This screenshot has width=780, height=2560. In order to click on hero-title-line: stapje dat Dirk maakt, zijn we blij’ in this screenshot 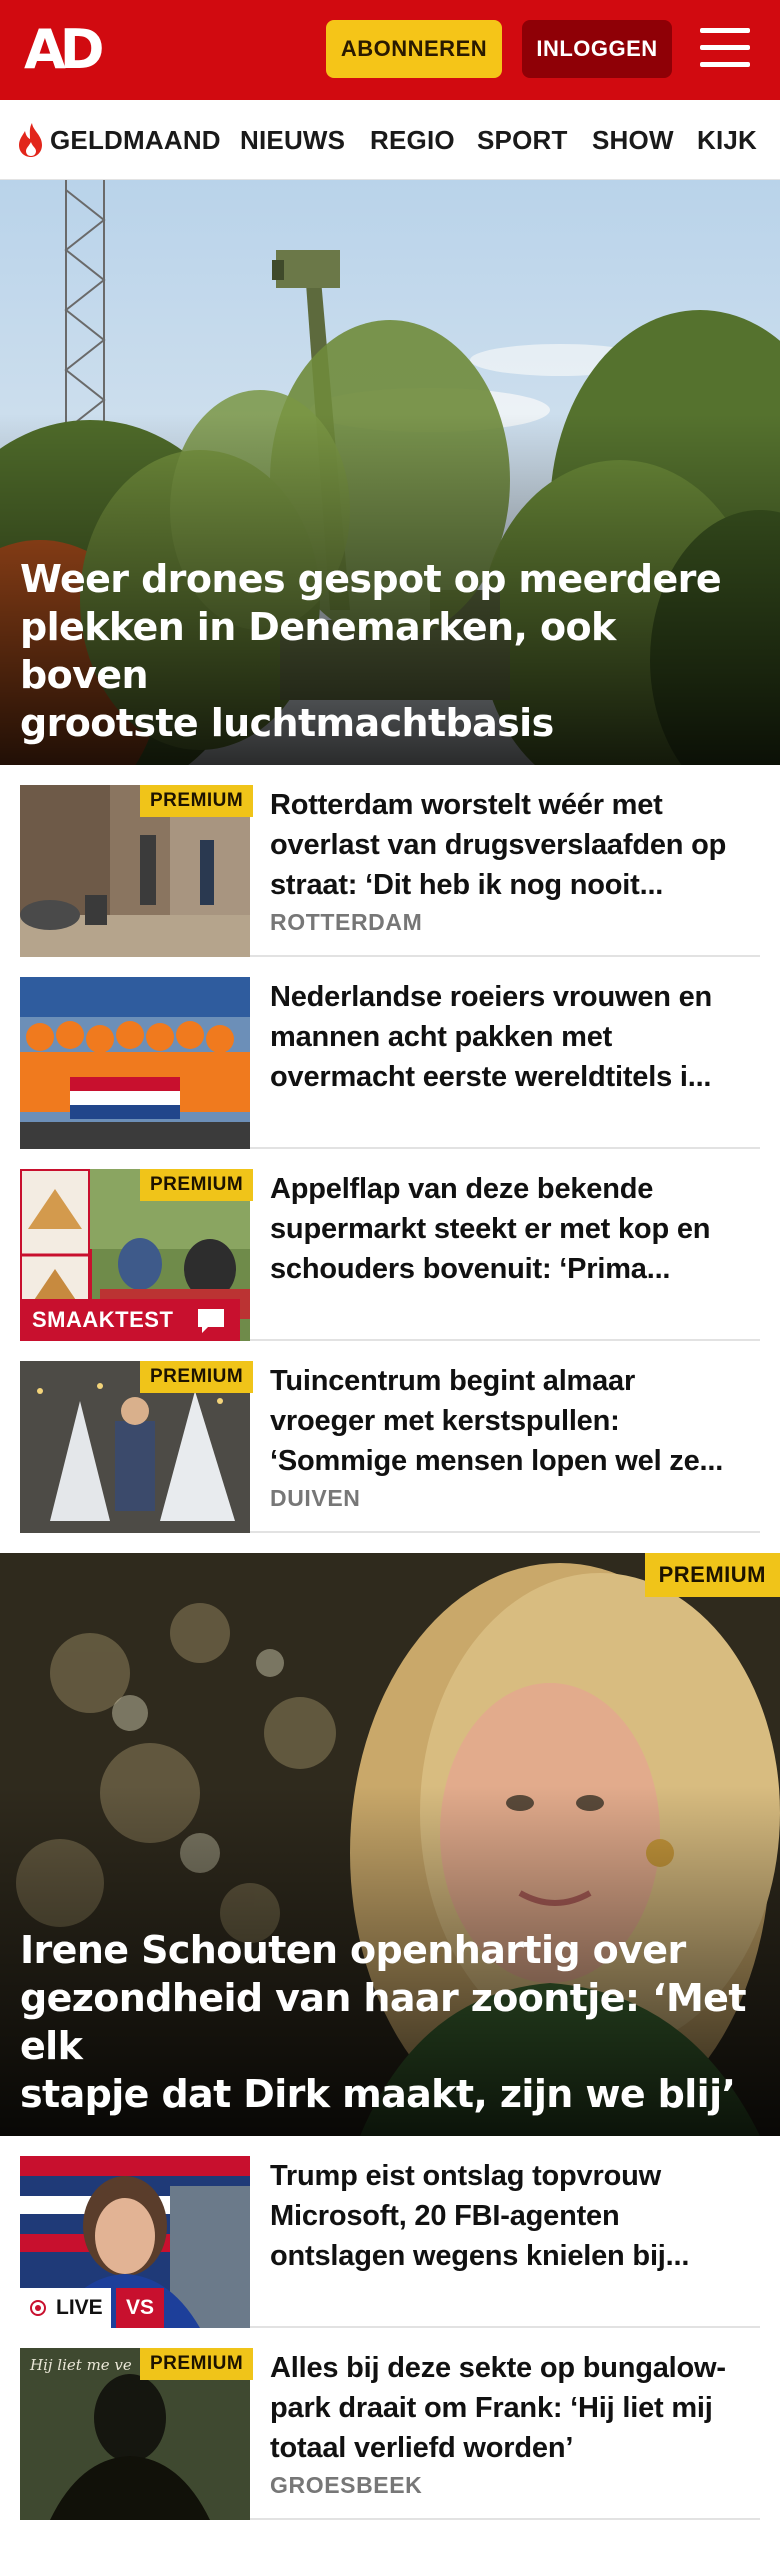, I will do `click(378, 2094)`.